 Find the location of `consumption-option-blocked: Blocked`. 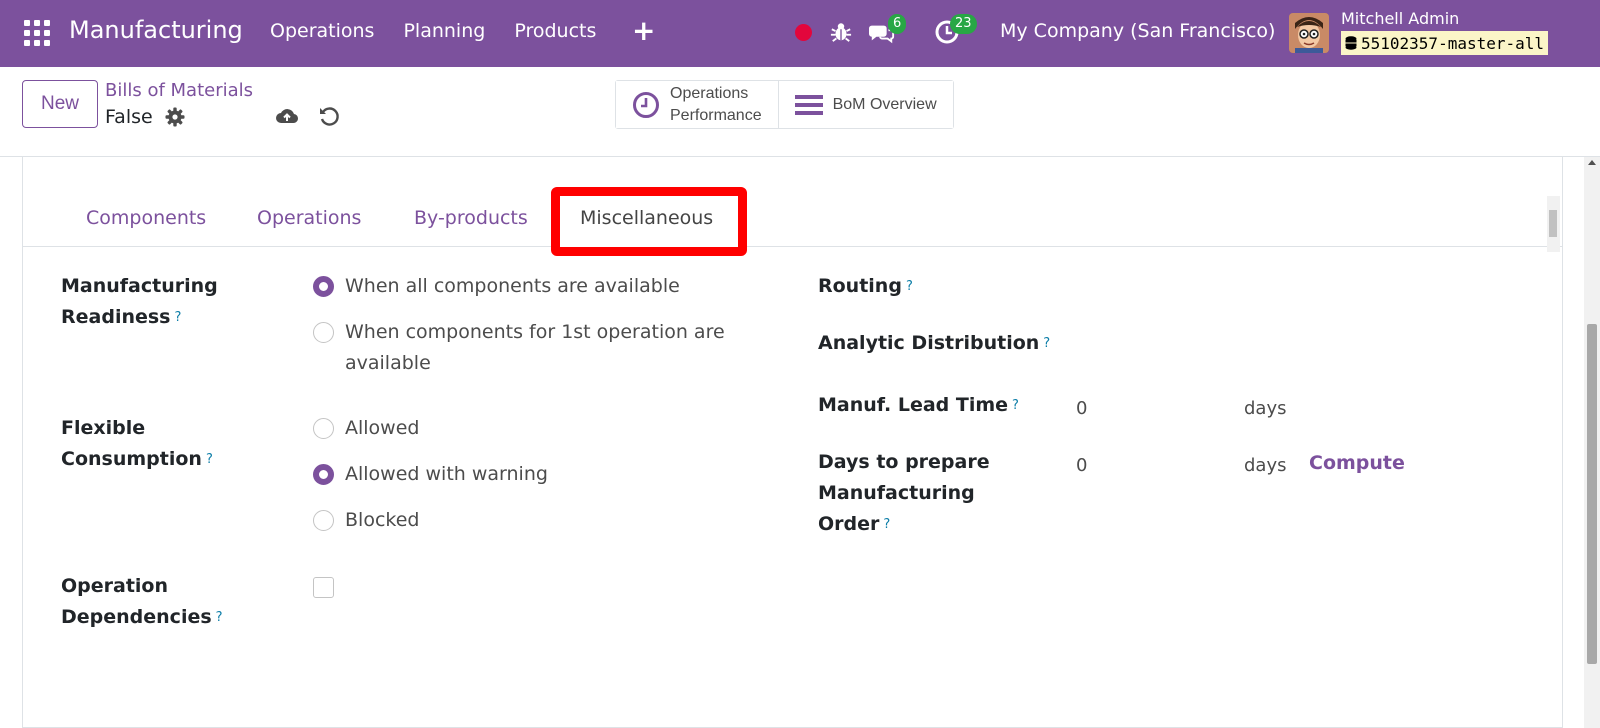

consumption-option-blocked: Blocked is located at coordinates (366, 520).